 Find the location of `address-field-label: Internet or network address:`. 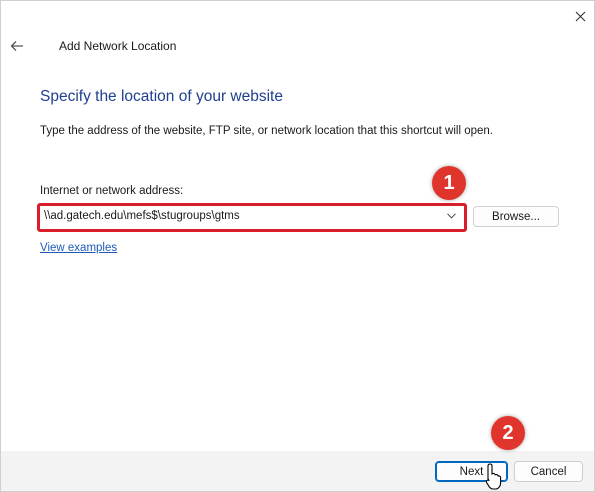

address-field-label: Internet or network address: is located at coordinates (112, 191).